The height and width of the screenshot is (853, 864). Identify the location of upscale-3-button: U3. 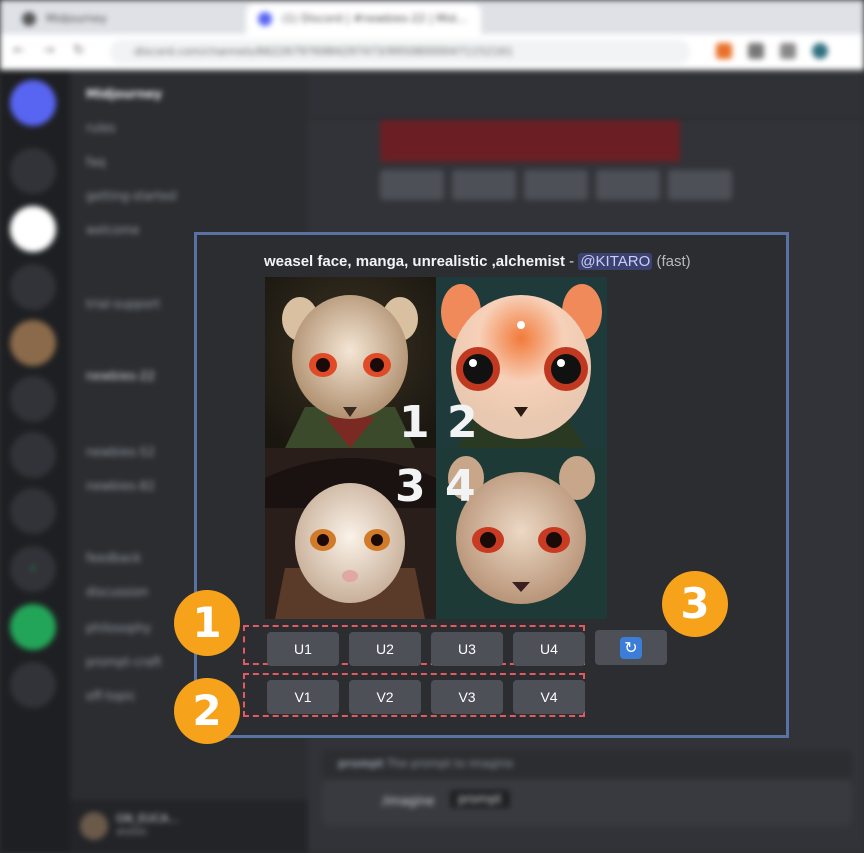
(467, 649).